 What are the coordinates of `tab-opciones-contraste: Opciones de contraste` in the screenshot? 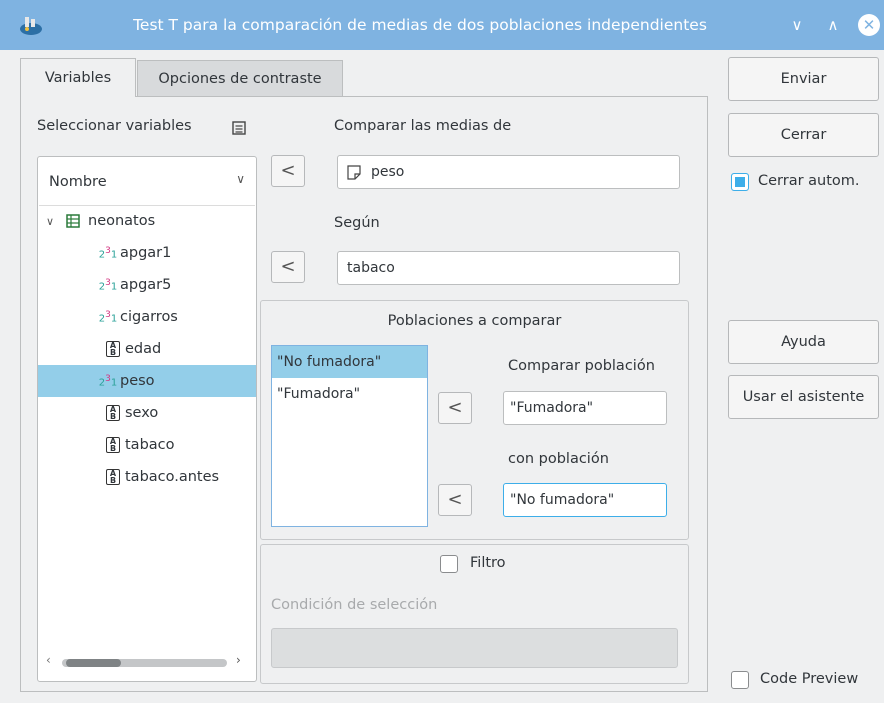 It's located at (240, 78).